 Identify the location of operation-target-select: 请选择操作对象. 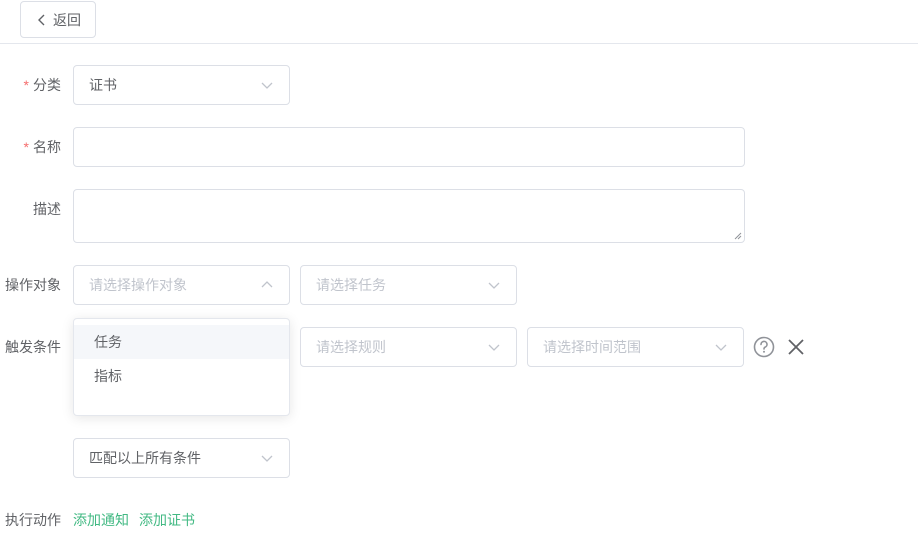
(181, 285).